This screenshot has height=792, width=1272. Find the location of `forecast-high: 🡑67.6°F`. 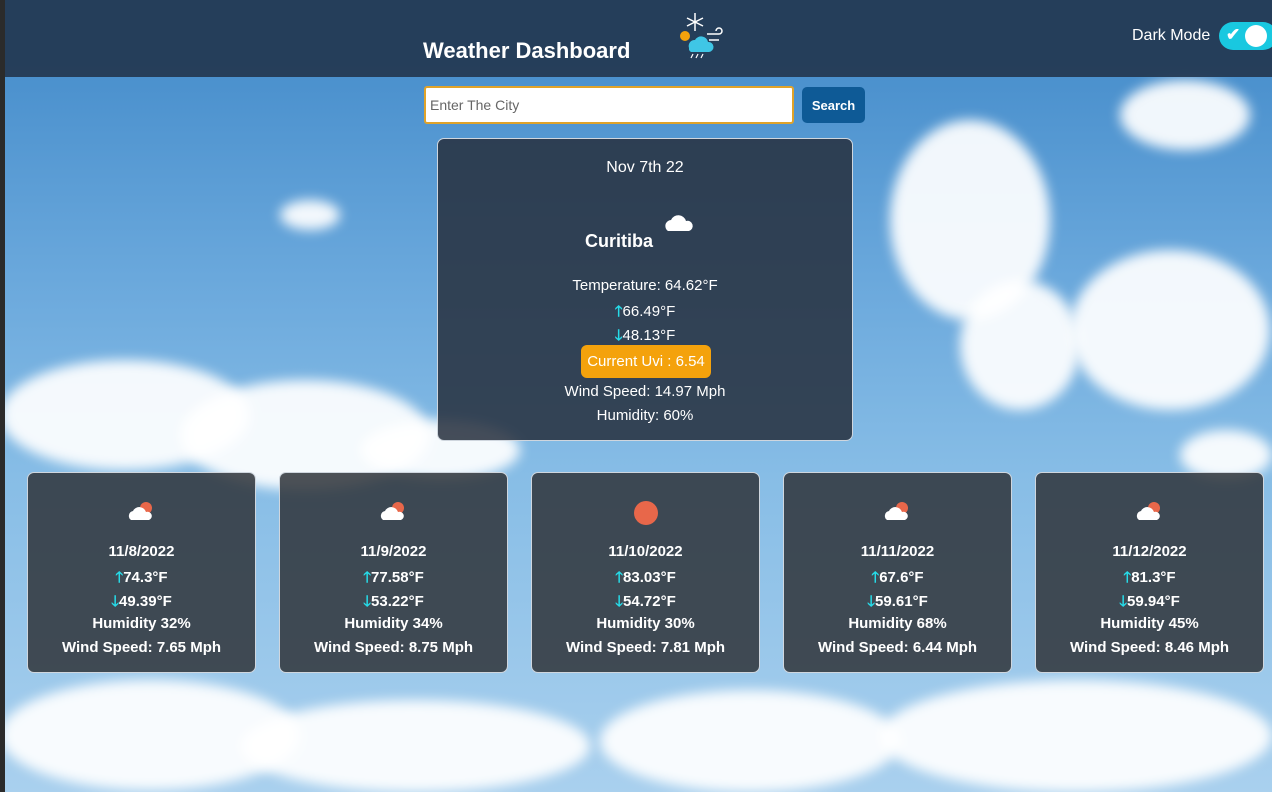

forecast-high: 🡑67.6°F is located at coordinates (897, 579).